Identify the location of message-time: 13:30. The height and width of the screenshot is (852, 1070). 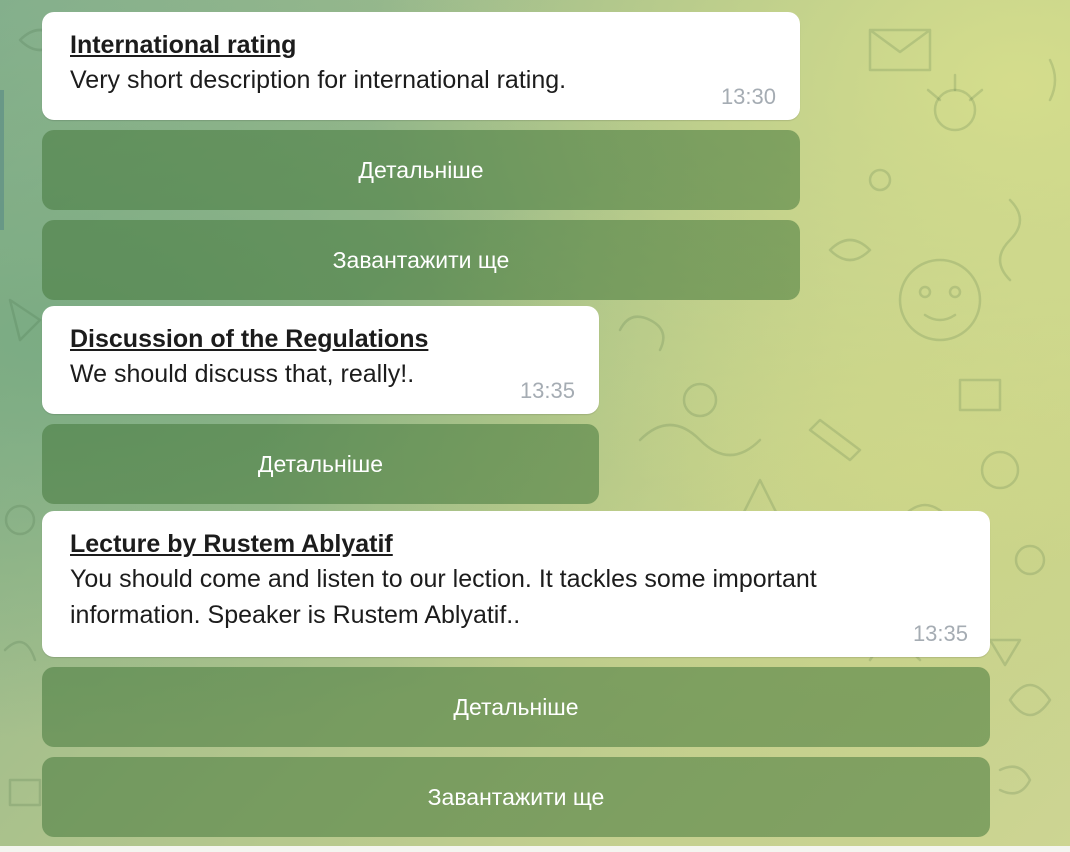
(748, 96).